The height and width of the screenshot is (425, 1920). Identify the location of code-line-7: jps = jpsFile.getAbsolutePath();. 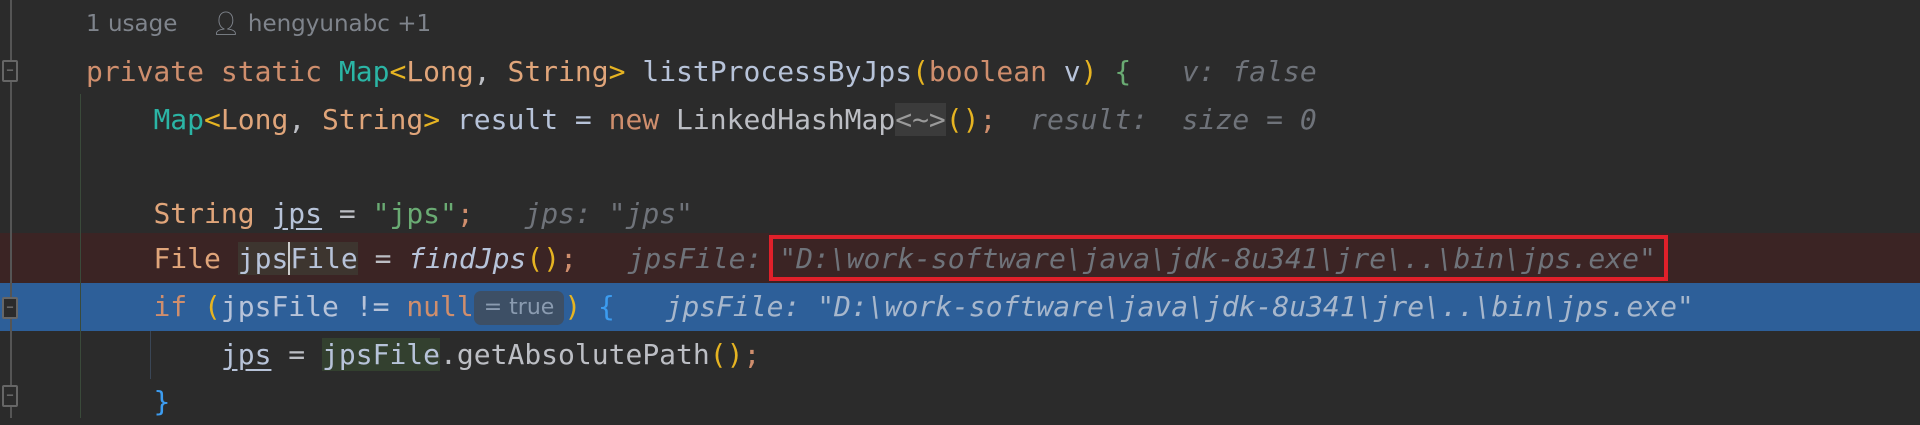
(423, 354).